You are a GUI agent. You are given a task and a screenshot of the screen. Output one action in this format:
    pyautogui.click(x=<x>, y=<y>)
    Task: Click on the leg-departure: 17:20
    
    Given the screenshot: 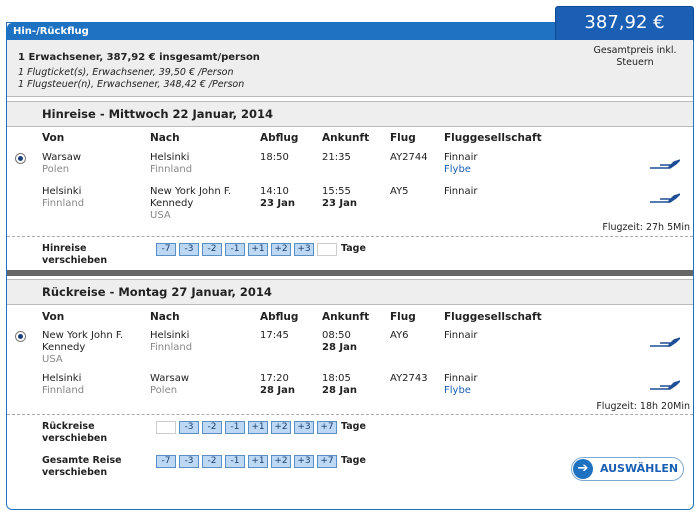 What is the action you would take?
    pyautogui.click(x=274, y=378)
    